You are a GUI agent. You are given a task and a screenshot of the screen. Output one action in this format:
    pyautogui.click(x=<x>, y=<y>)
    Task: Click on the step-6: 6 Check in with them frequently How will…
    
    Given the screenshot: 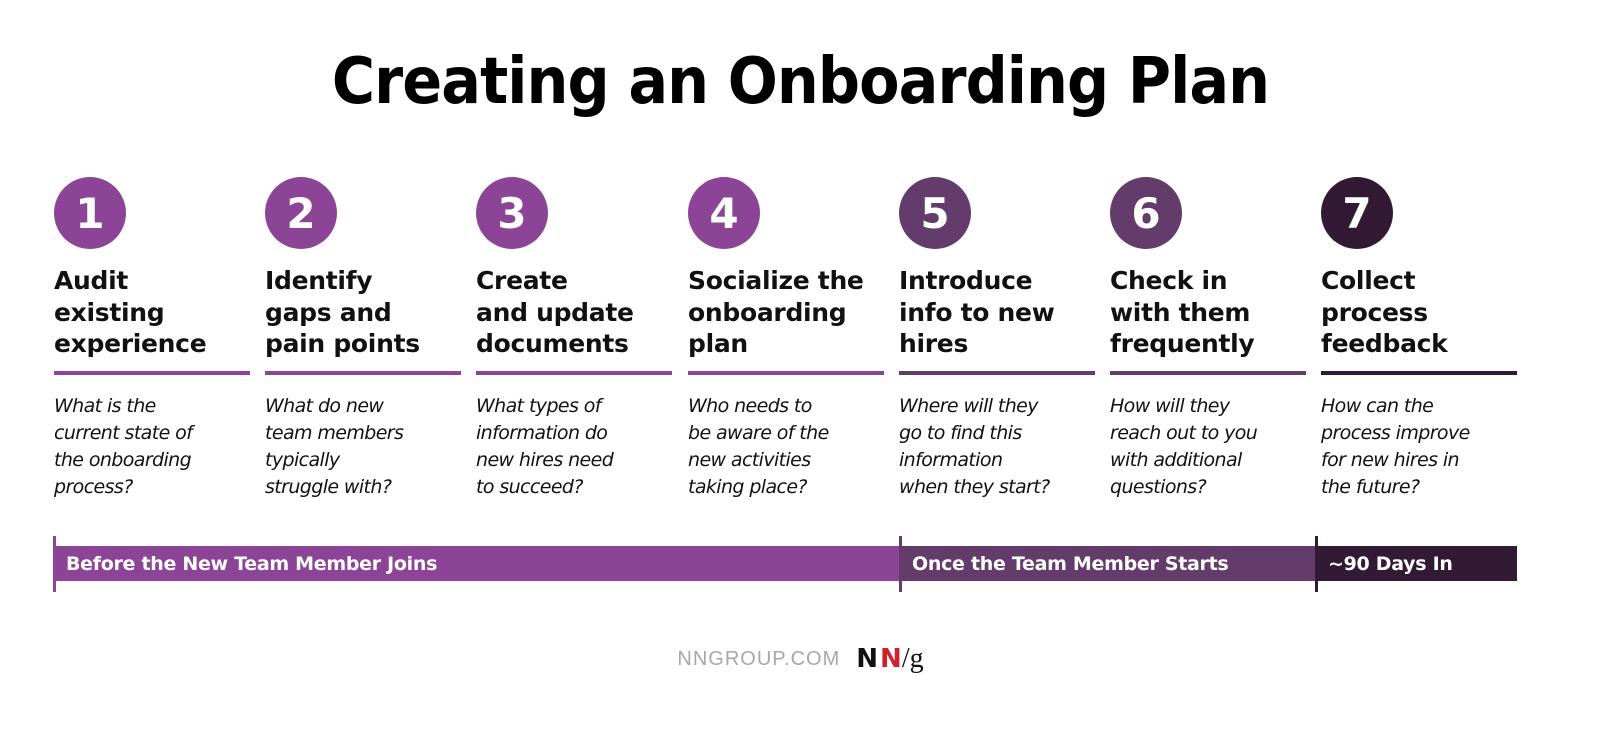 What is the action you would take?
    pyautogui.click(x=1210, y=339)
    